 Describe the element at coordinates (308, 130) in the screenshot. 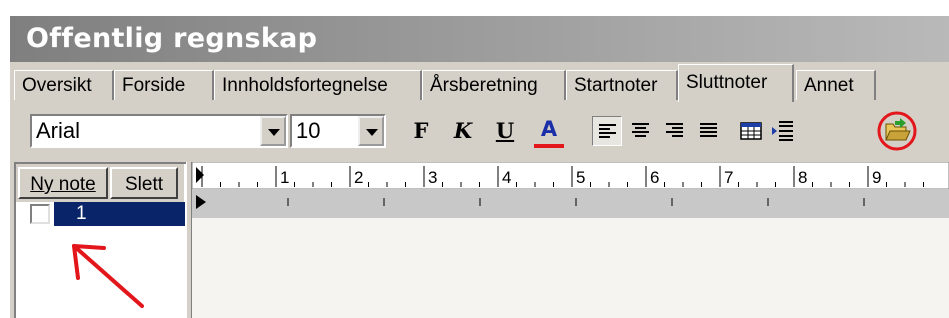

I see `size-value: 10` at that location.